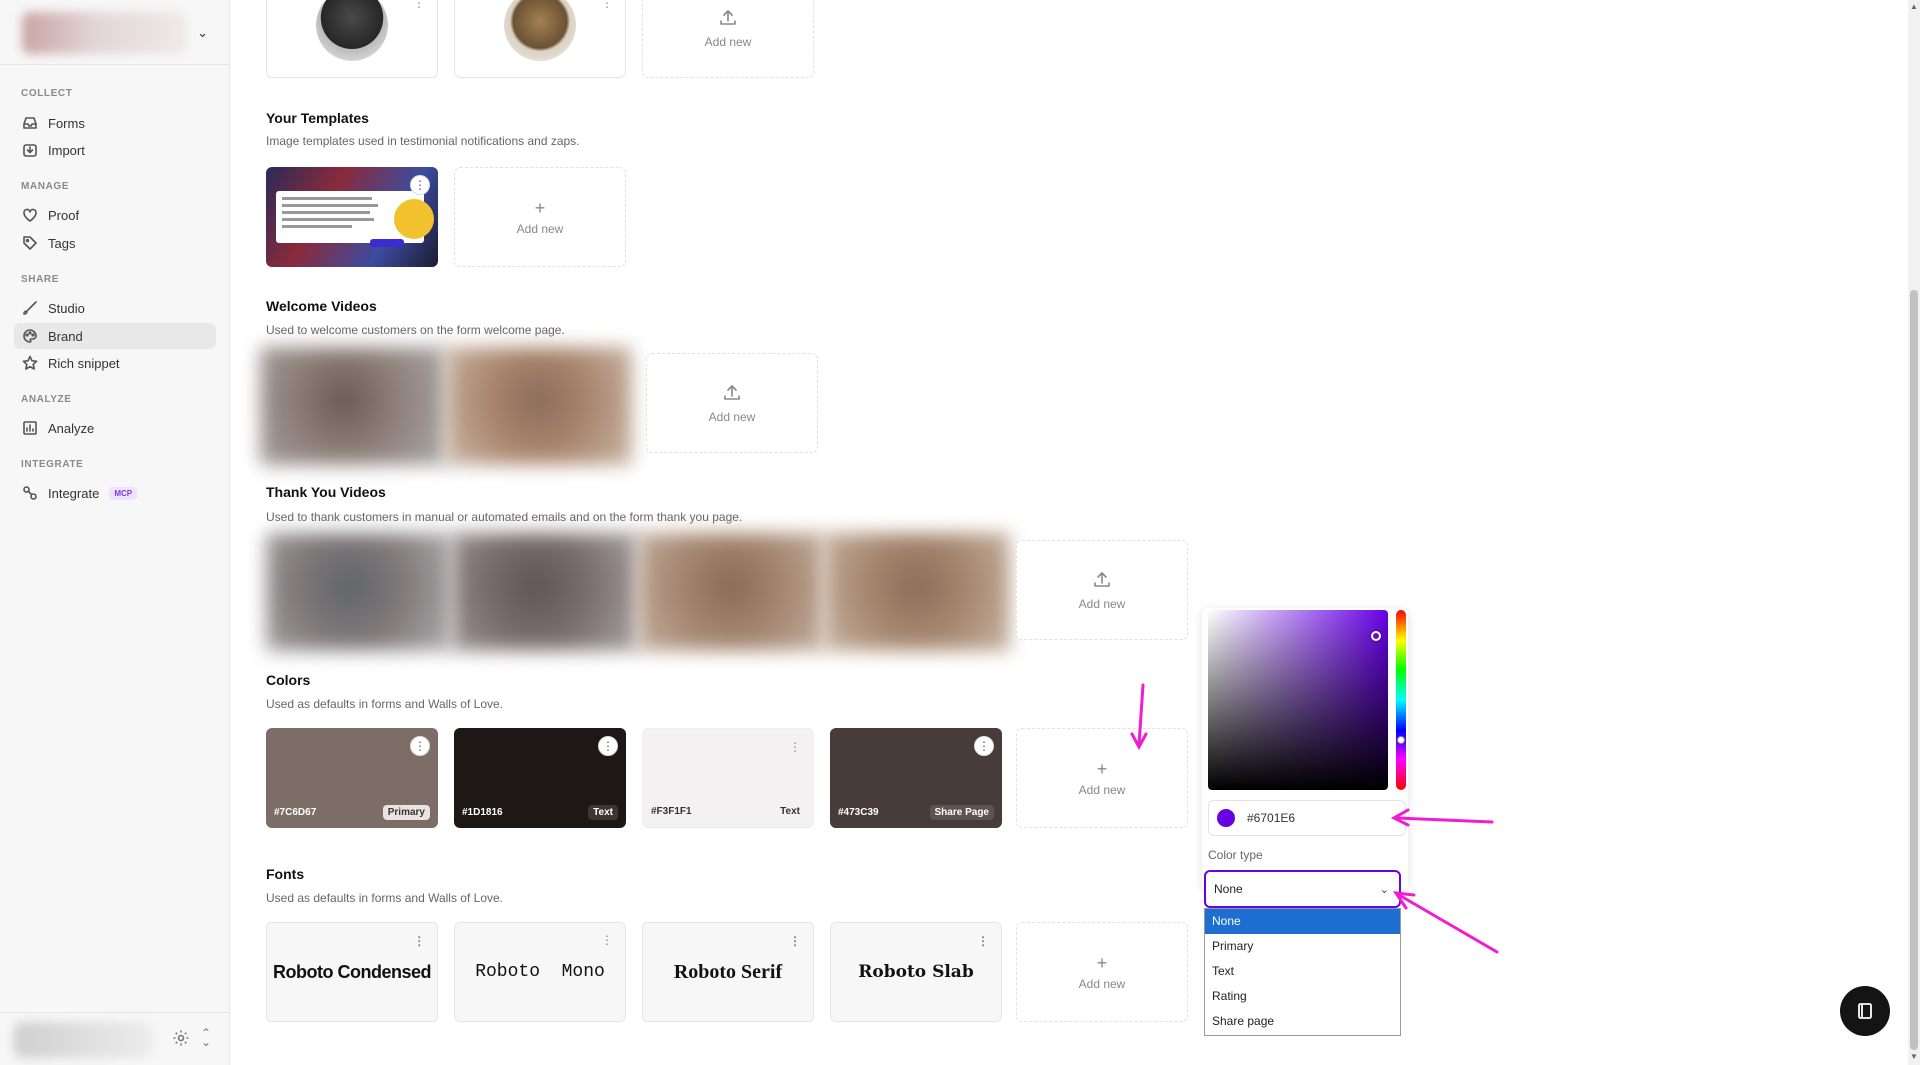  What do you see at coordinates (30, 428) in the screenshot?
I see `chart-icon` at bounding box center [30, 428].